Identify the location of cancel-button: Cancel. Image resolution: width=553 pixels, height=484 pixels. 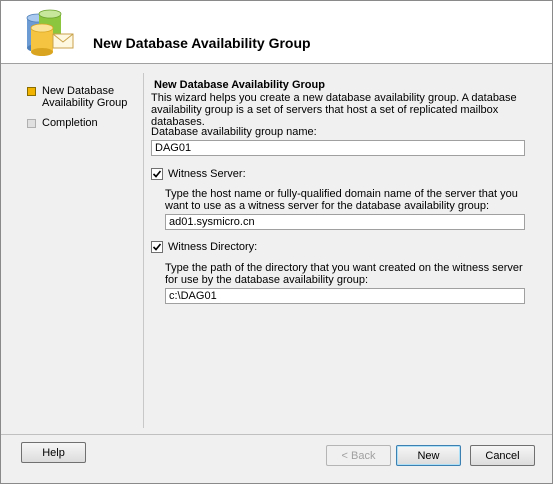
(502, 455).